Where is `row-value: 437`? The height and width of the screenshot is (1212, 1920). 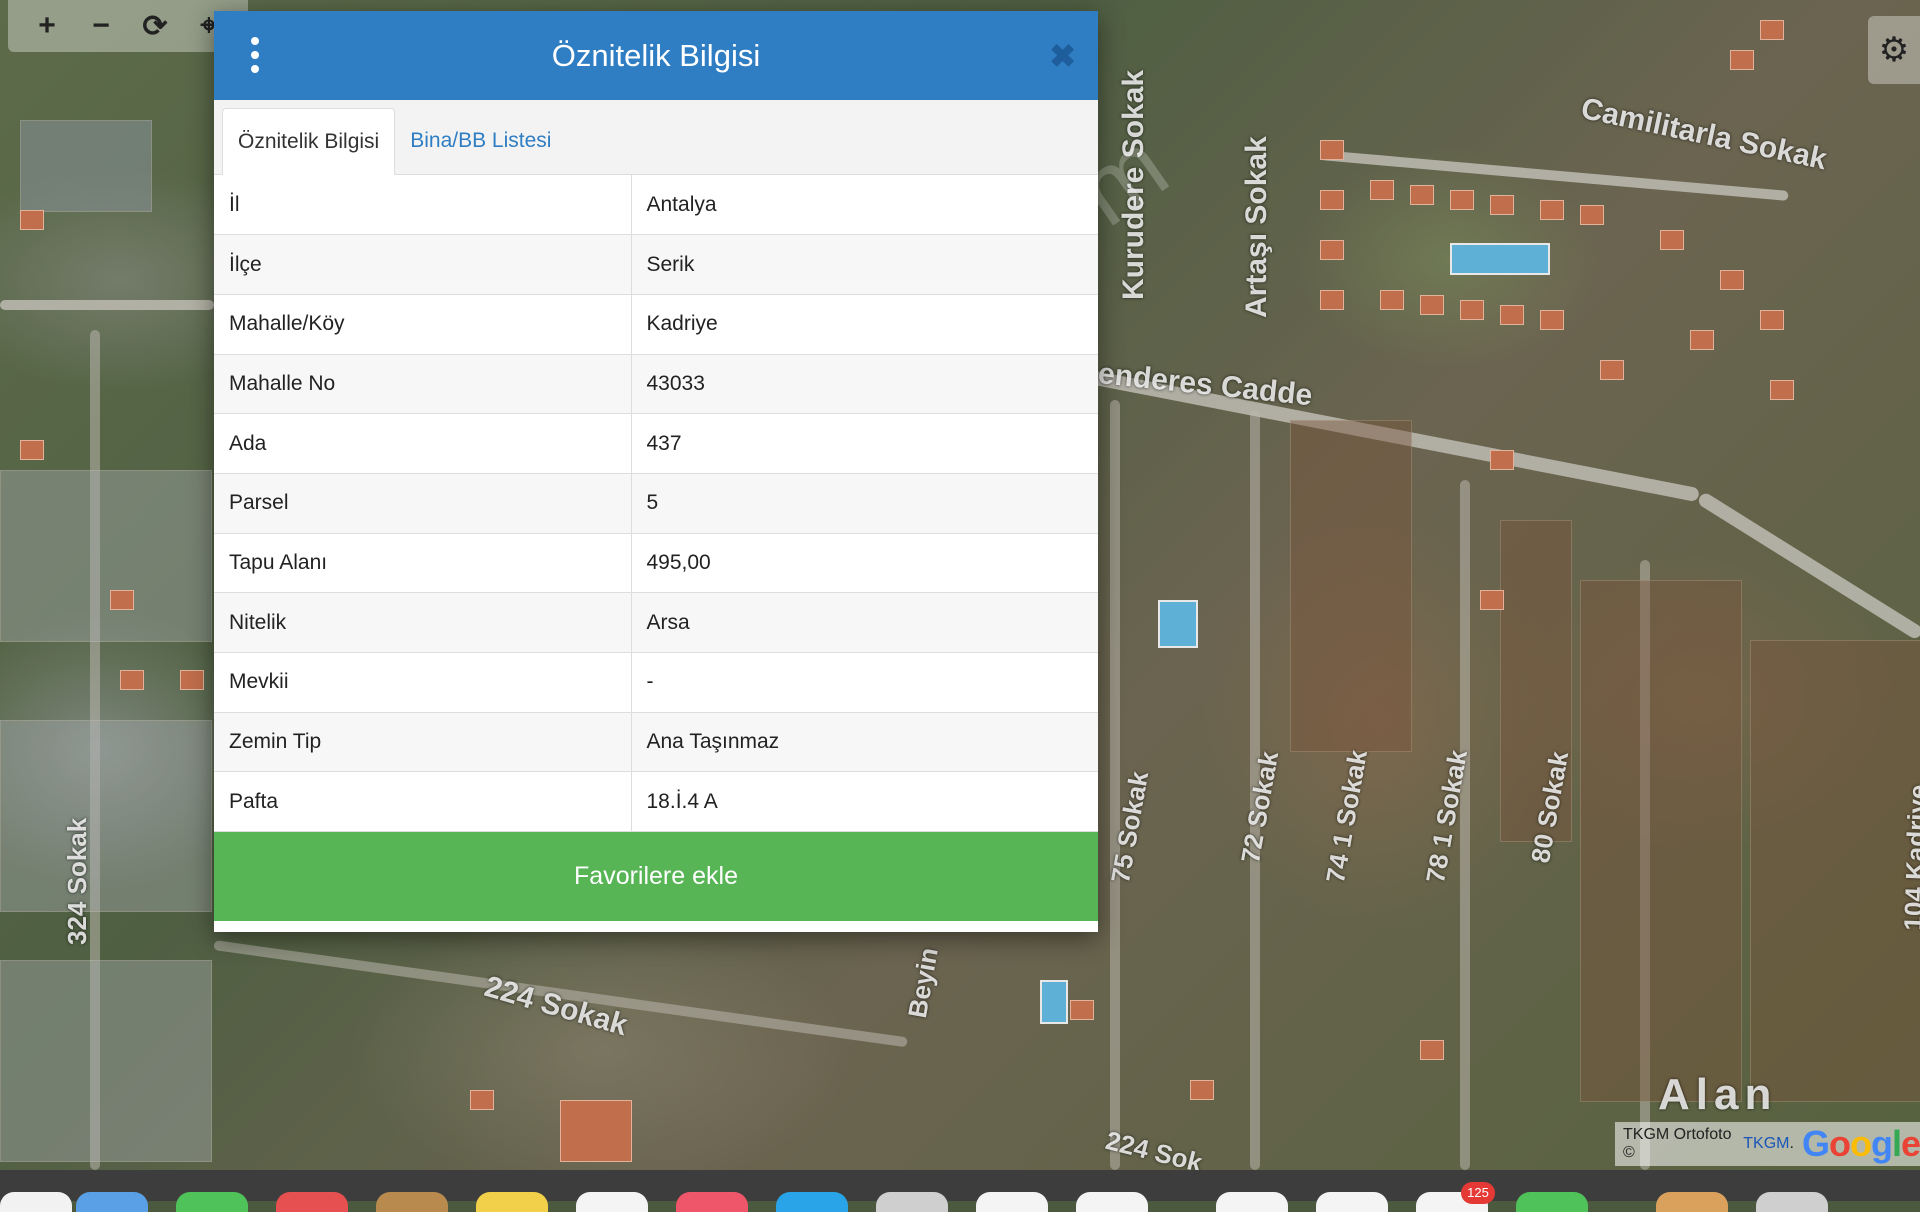 row-value: 437 is located at coordinates (864, 443).